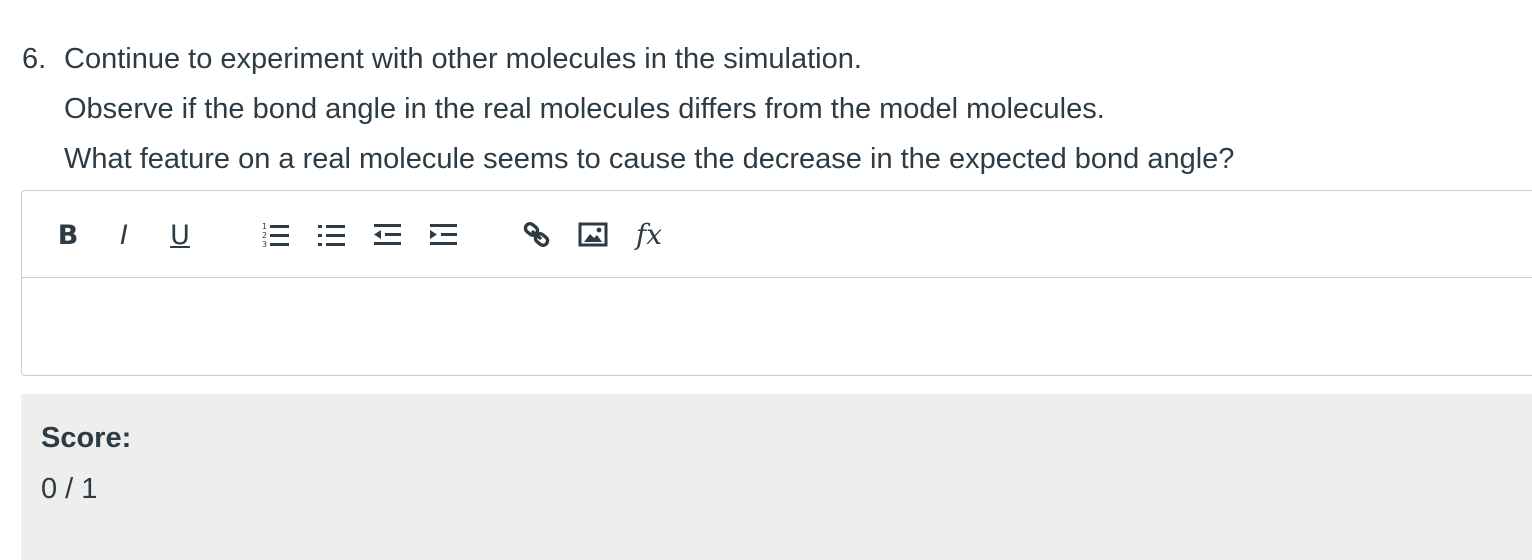 The width and height of the screenshot is (1532, 560). I want to click on outdent-button, so click(388, 235).